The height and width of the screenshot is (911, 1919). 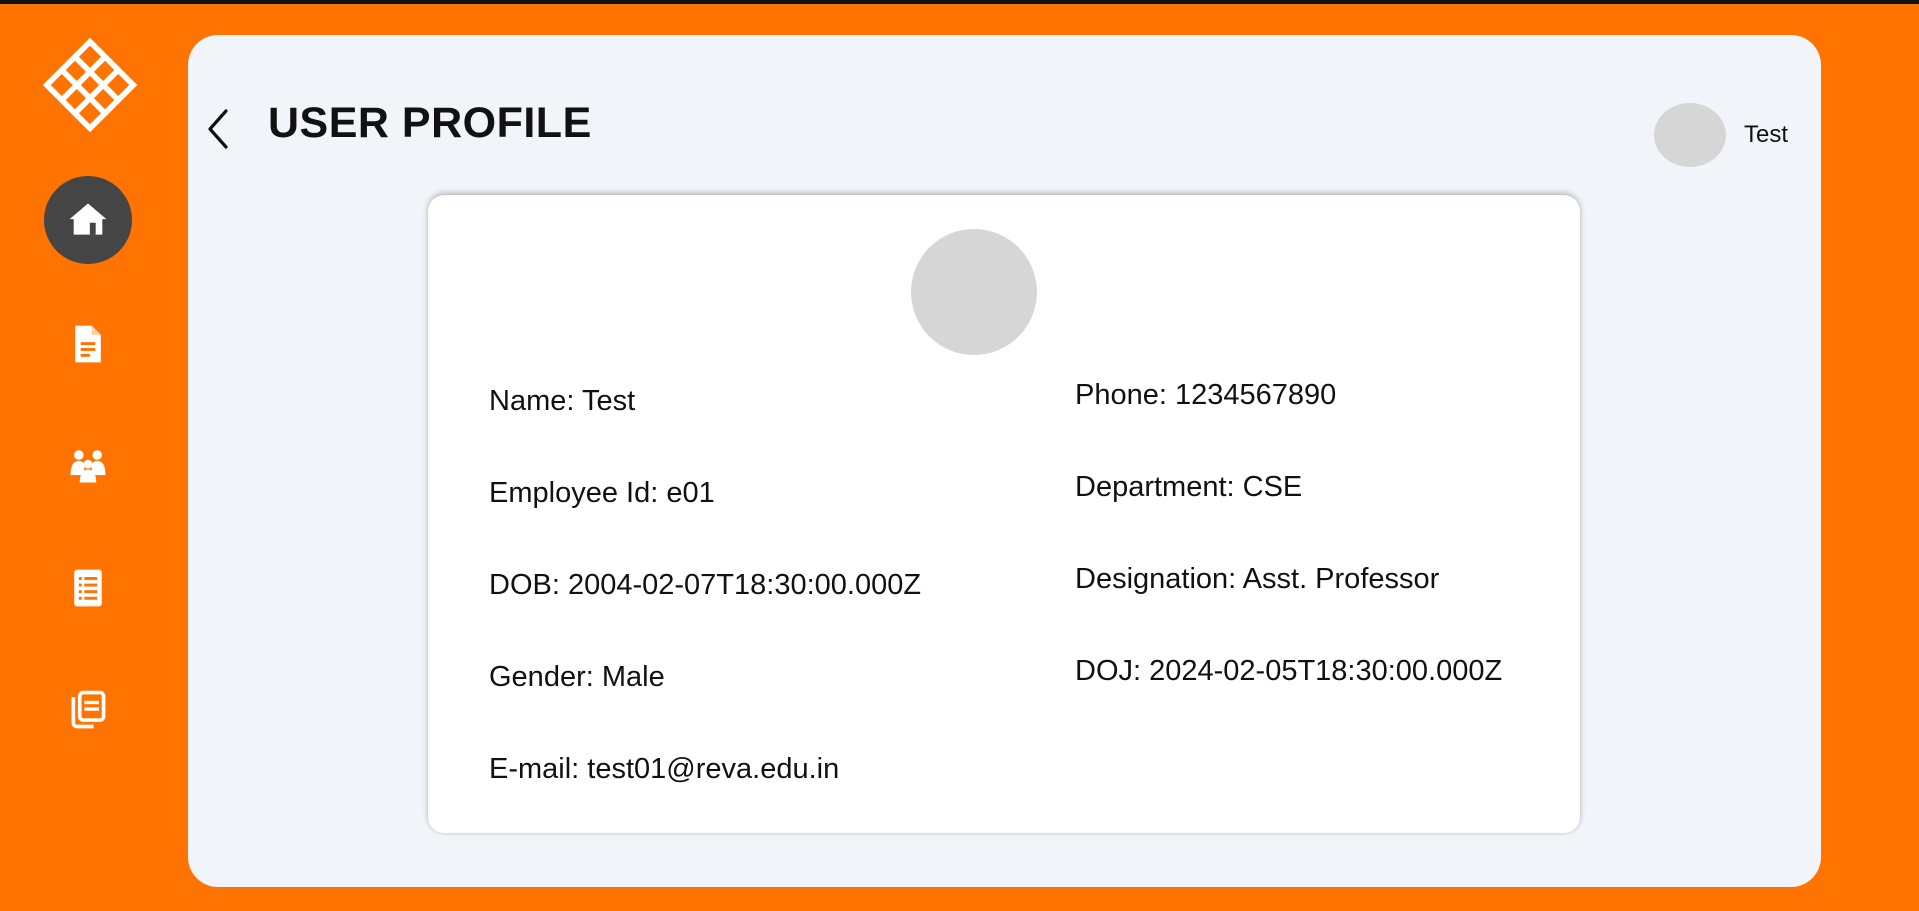 I want to click on profile-department: Department: CSE, so click(x=1189, y=487).